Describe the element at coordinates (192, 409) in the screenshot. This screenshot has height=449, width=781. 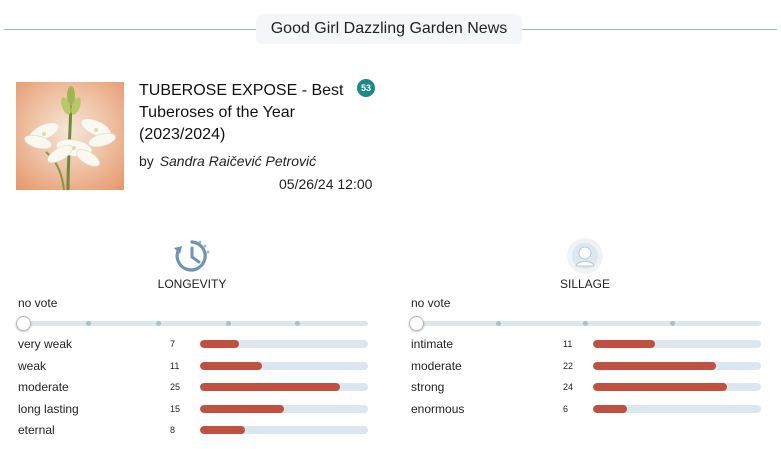
I see `longevity-vote-row: long lasting 15` at that location.